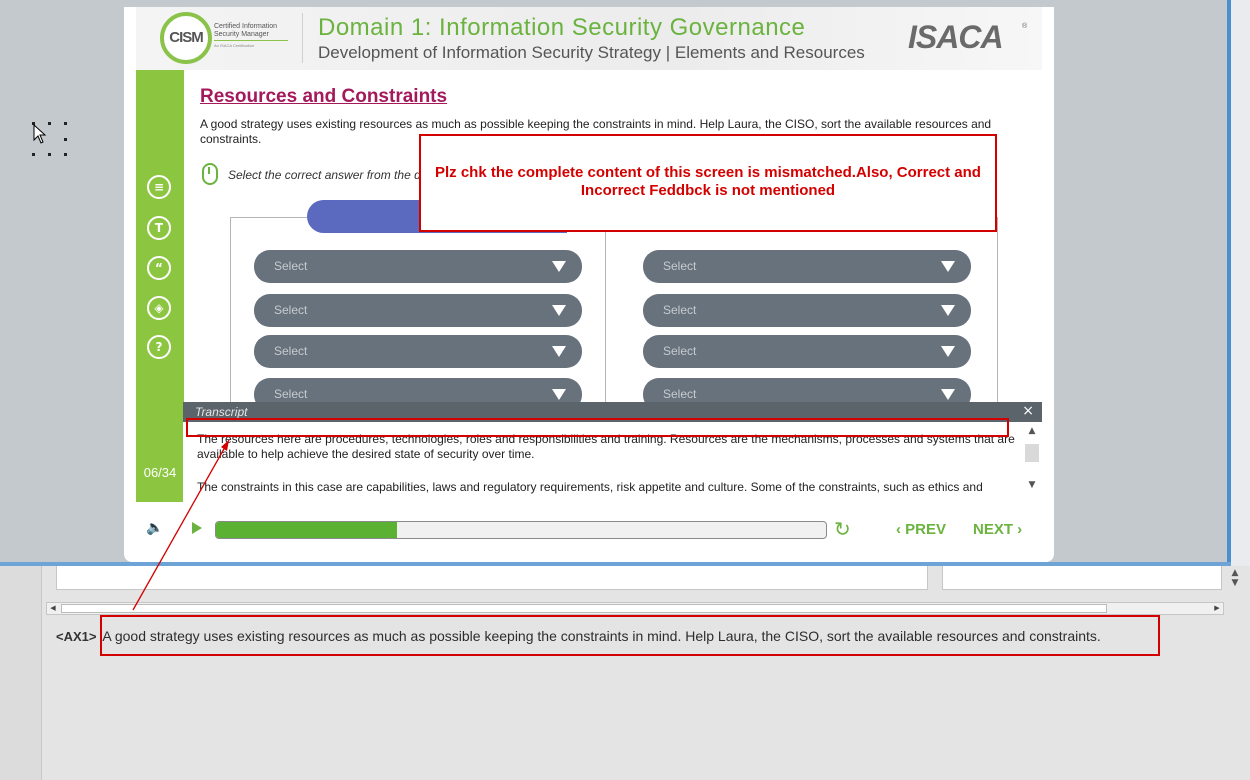 This screenshot has height=780, width=1250. What do you see at coordinates (324, 175) in the screenshot?
I see `instruction-text: Select the correct answer from the d` at bounding box center [324, 175].